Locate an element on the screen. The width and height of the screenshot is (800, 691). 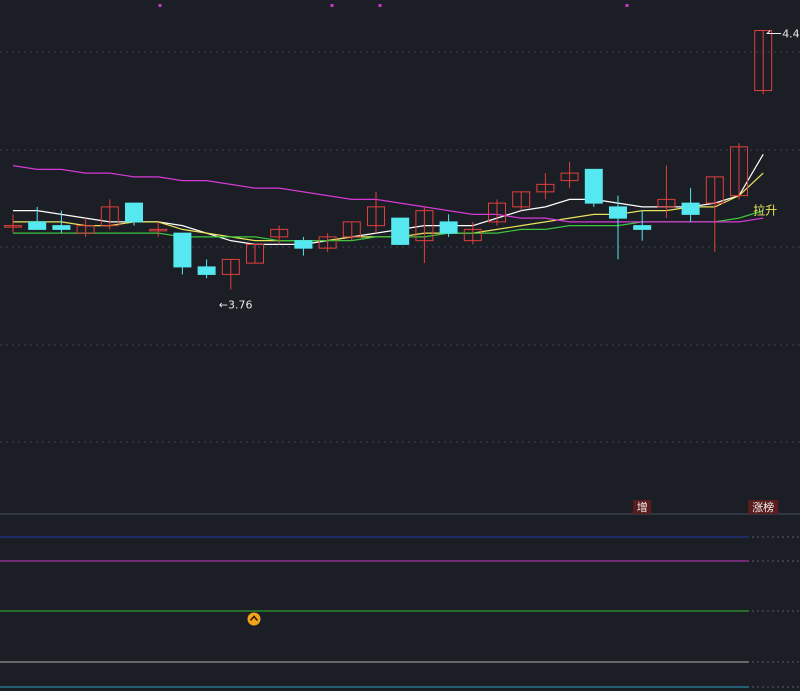
signal-marker-label: 涨榜 is located at coordinates (763, 507).